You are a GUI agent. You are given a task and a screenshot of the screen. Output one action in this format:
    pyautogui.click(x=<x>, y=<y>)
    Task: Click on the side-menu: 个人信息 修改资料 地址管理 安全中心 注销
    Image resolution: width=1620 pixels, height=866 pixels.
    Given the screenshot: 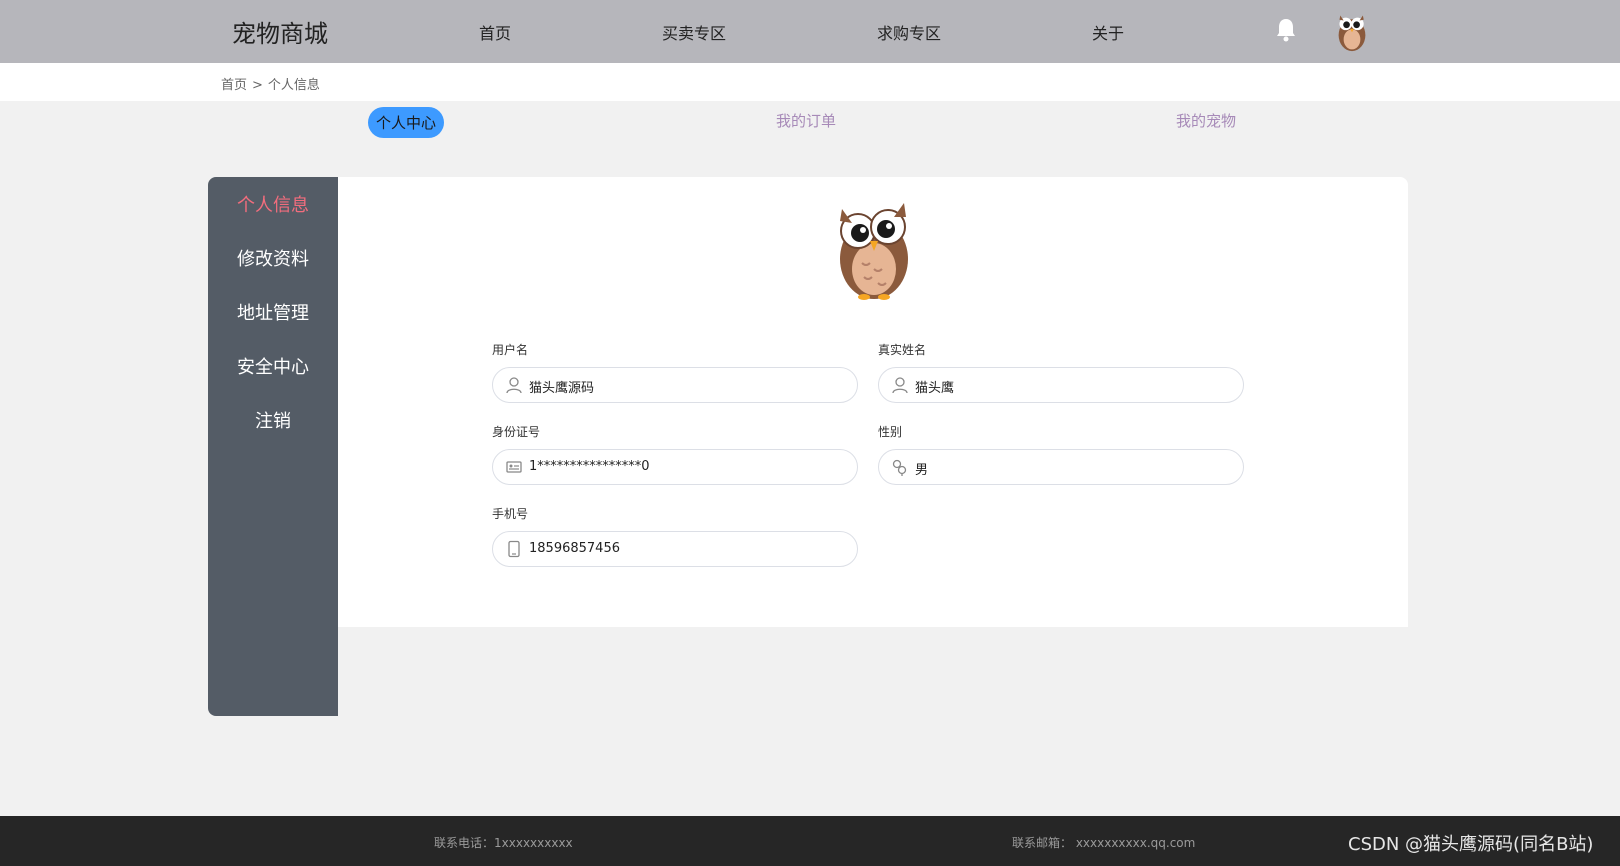 What is the action you would take?
    pyautogui.click(x=273, y=446)
    